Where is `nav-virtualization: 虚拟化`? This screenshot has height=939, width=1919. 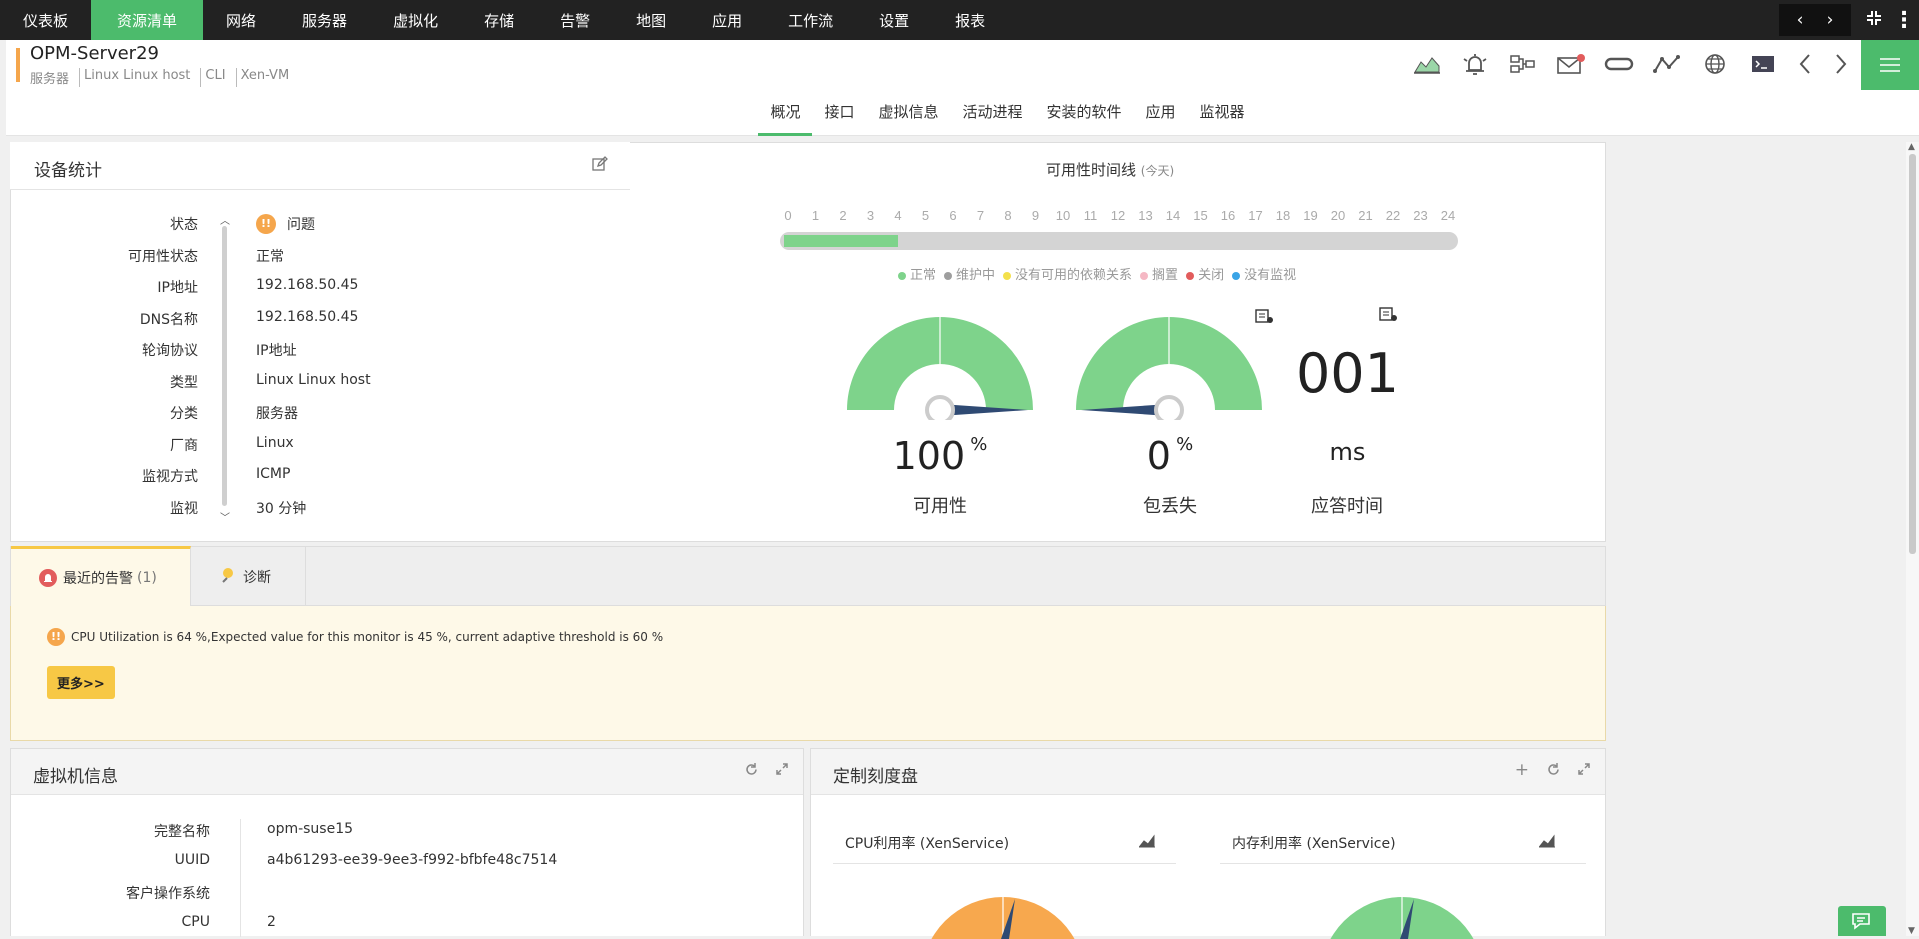
nav-virtualization: 虚拟化 is located at coordinates (415, 20).